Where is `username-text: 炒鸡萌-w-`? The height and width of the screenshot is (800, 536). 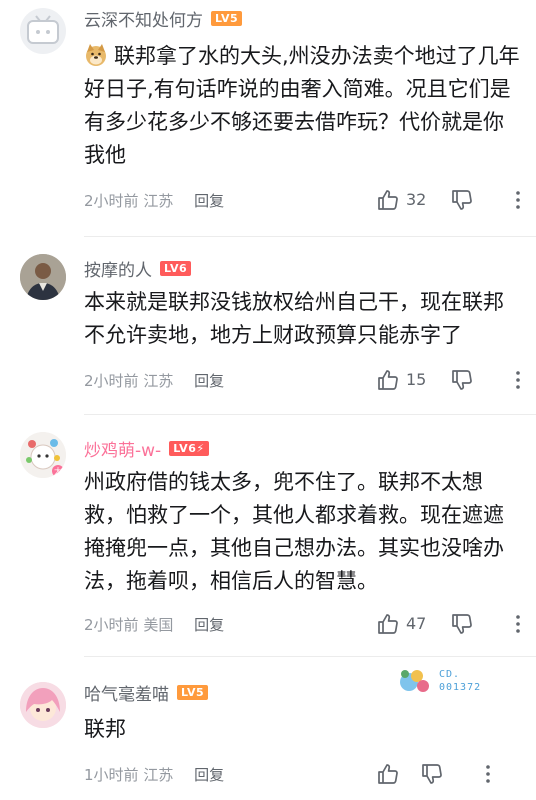
username-text: 炒鸡萌-w- is located at coordinates (122, 448).